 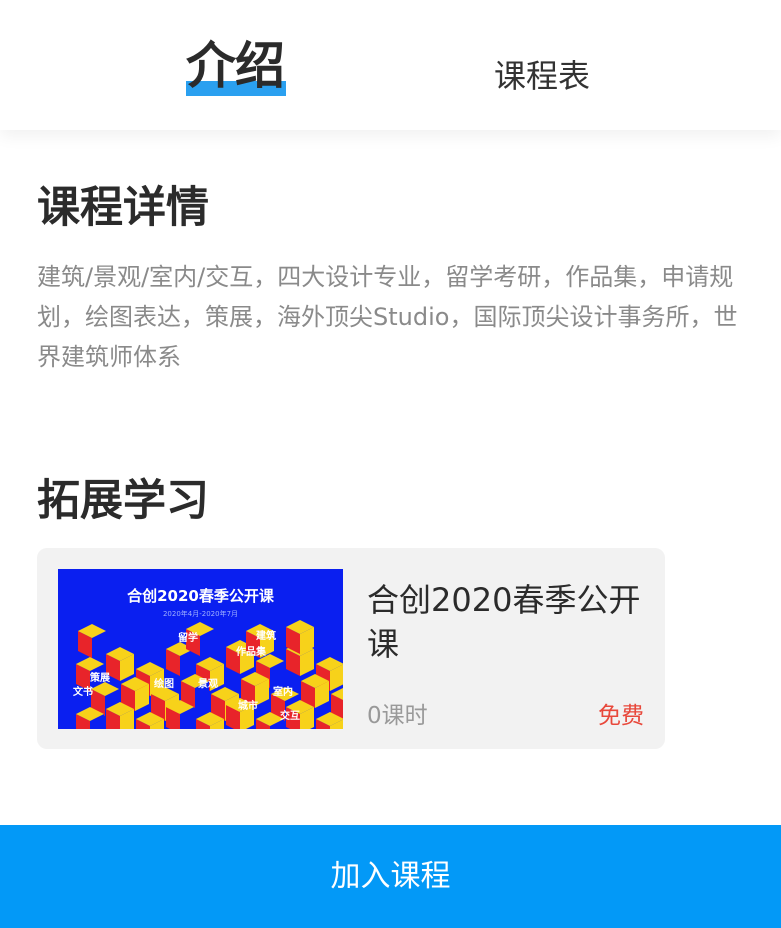 I want to click on thumbnail-label: 建筑, so click(x=265, y=635).